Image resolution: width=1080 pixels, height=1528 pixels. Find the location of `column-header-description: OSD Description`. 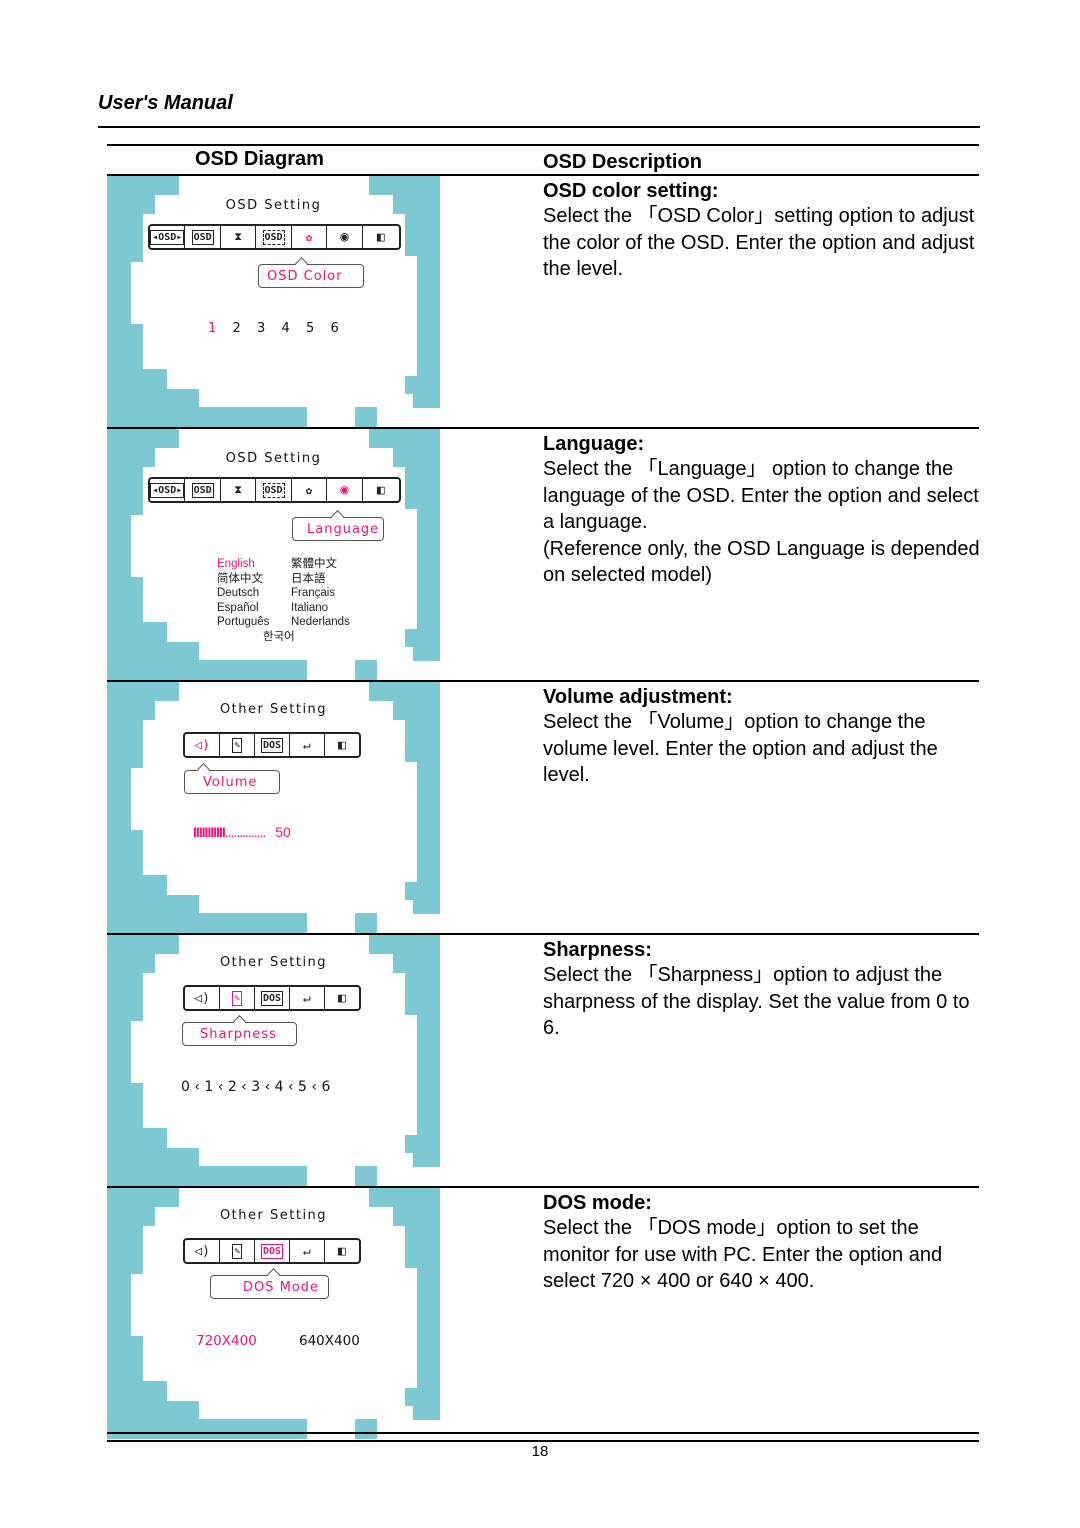

column-header-description: OSD Description is located at coordinates (622, 162).